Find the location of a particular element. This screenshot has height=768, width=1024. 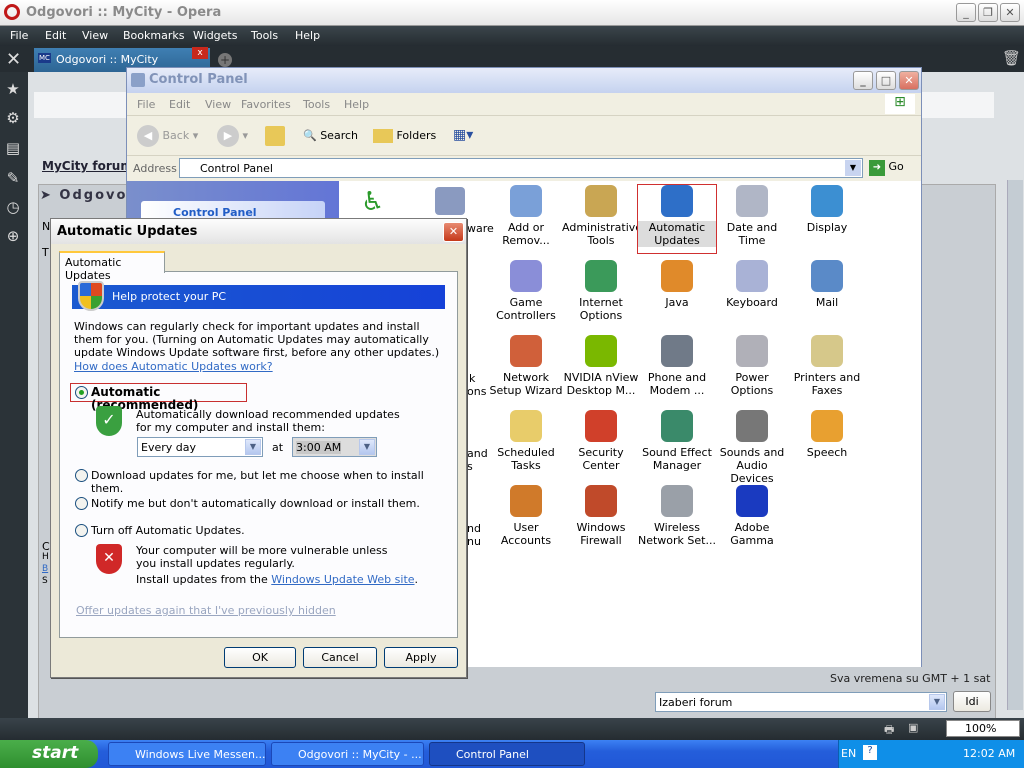

add-hardware-icon is located at coordinates (450, 201).